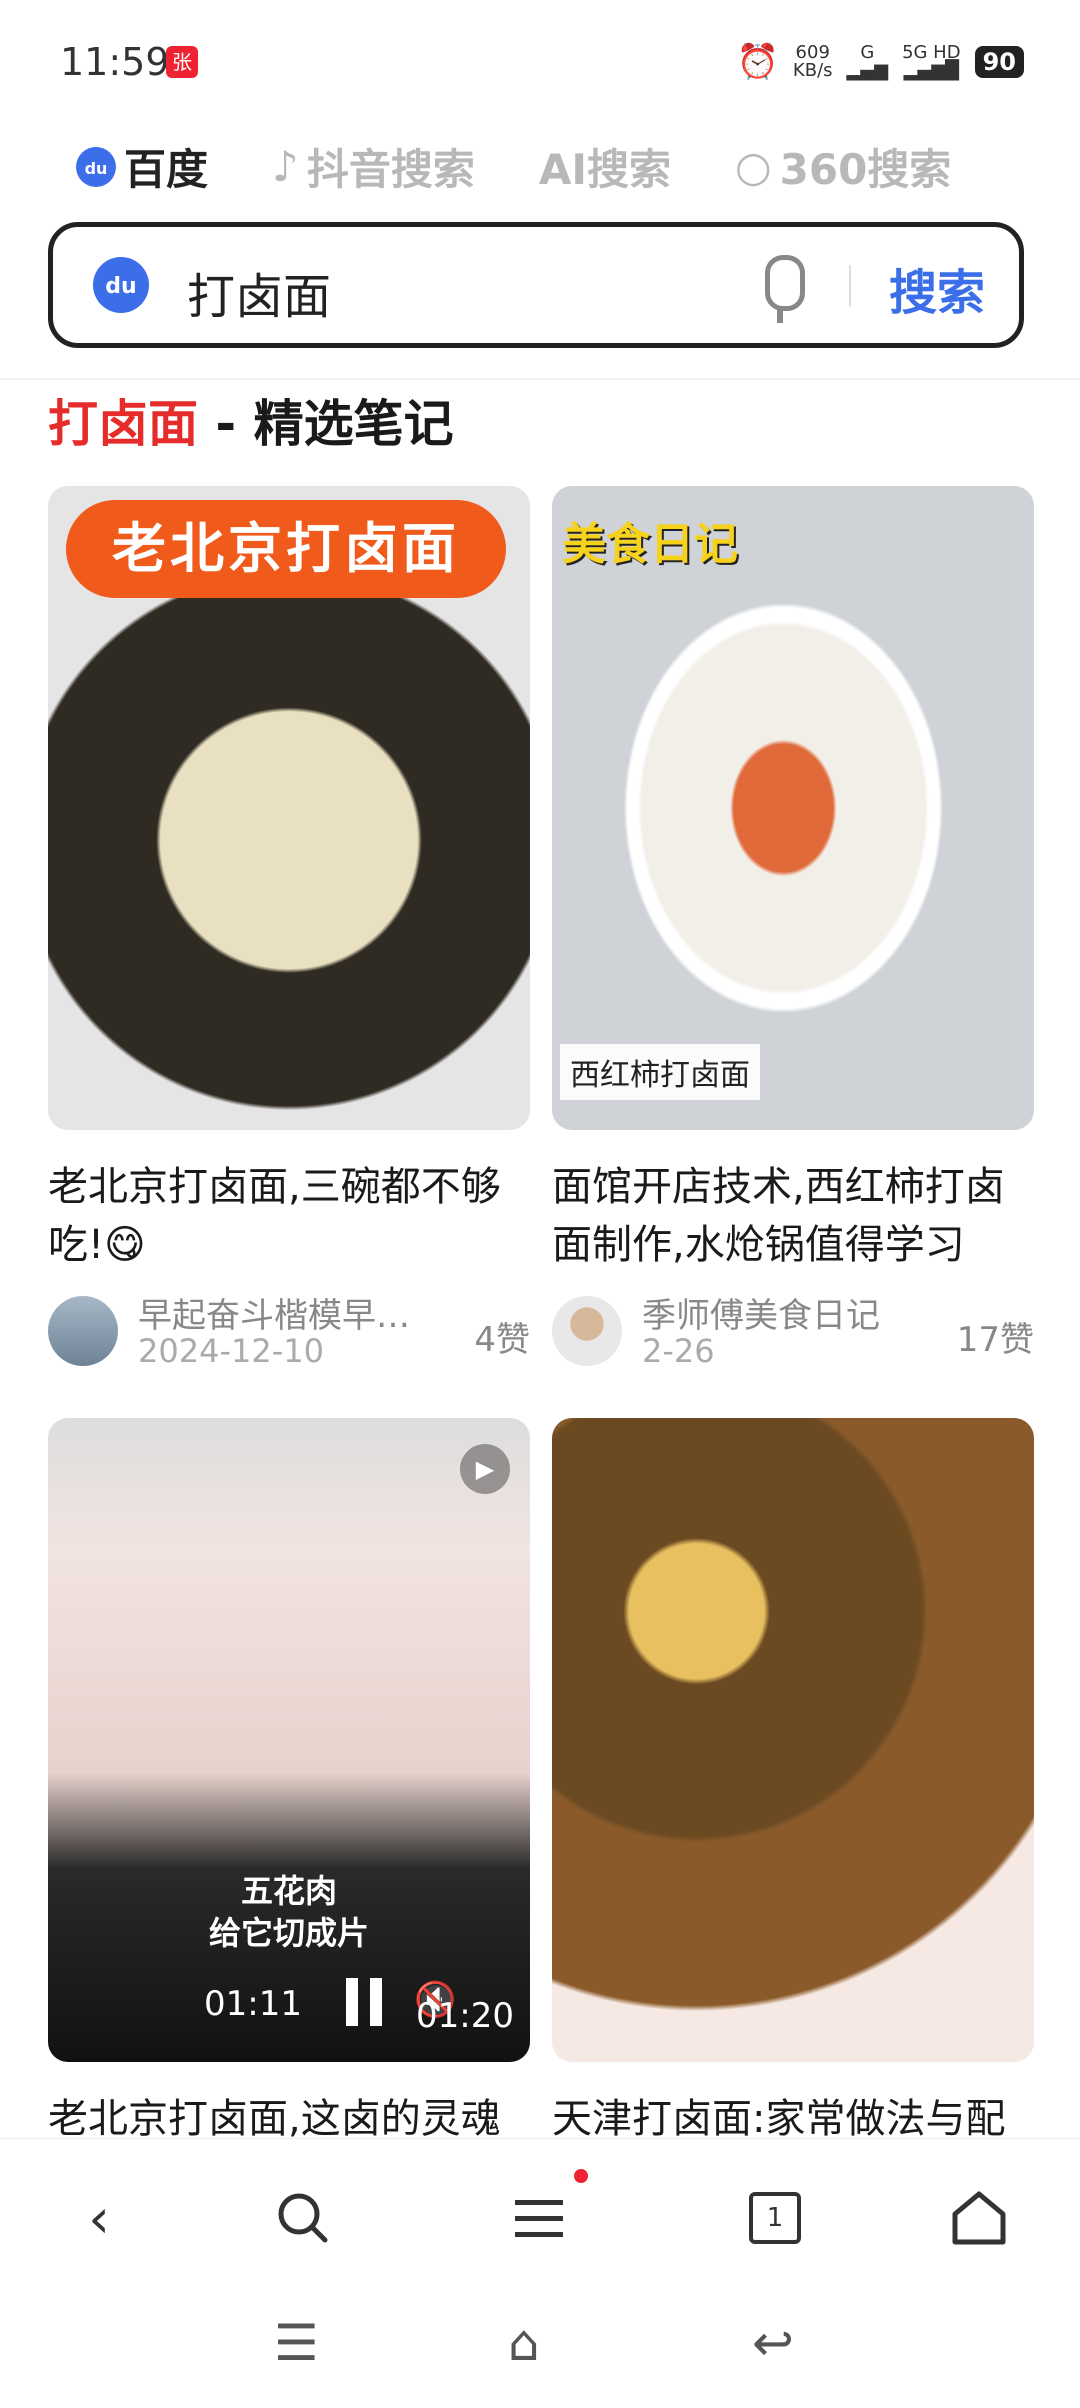 The width and height of the screenshot is (1080, 2408). I want to click on tabs-button: 1, so click(775, 2218).